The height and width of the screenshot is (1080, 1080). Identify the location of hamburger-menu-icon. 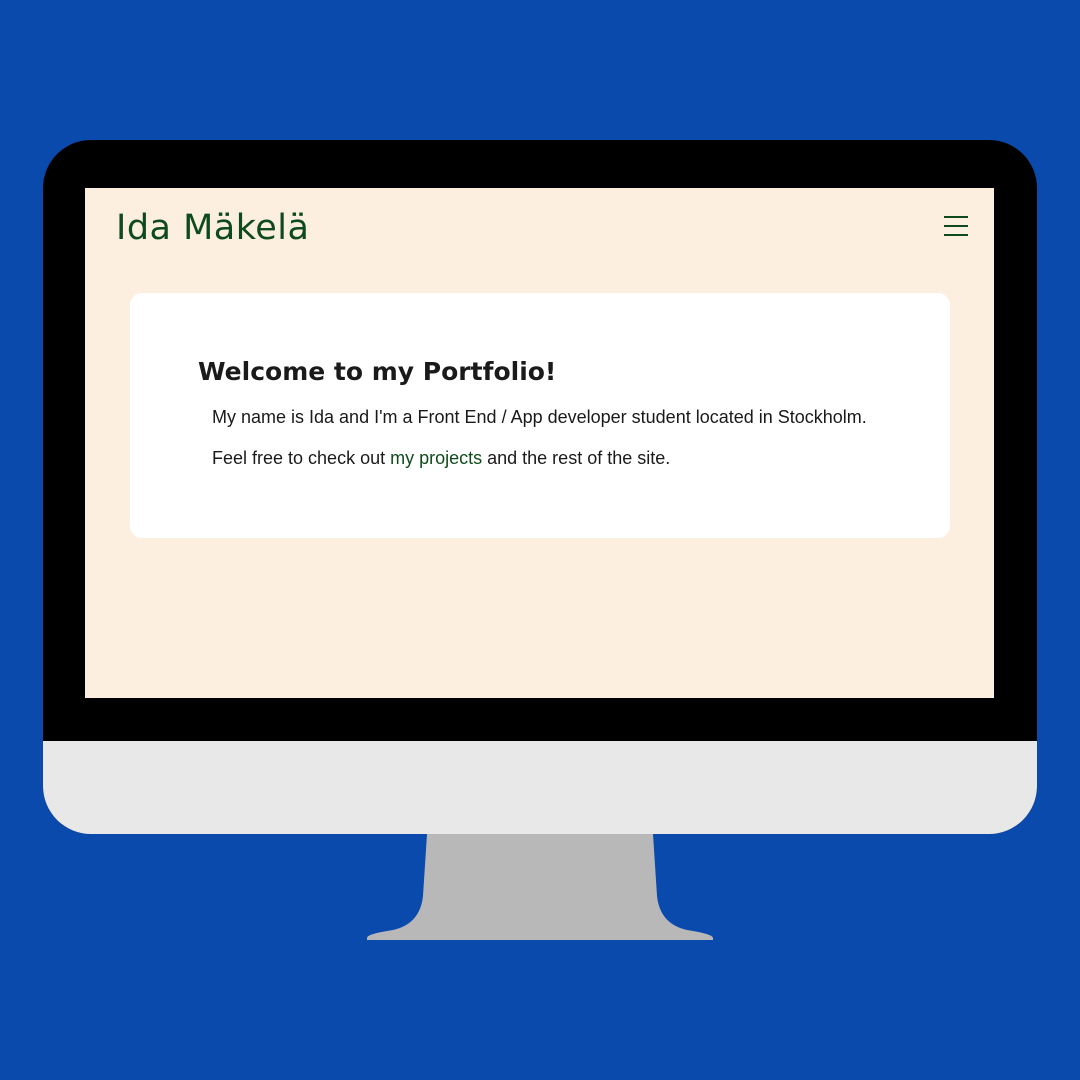
(957, 226).